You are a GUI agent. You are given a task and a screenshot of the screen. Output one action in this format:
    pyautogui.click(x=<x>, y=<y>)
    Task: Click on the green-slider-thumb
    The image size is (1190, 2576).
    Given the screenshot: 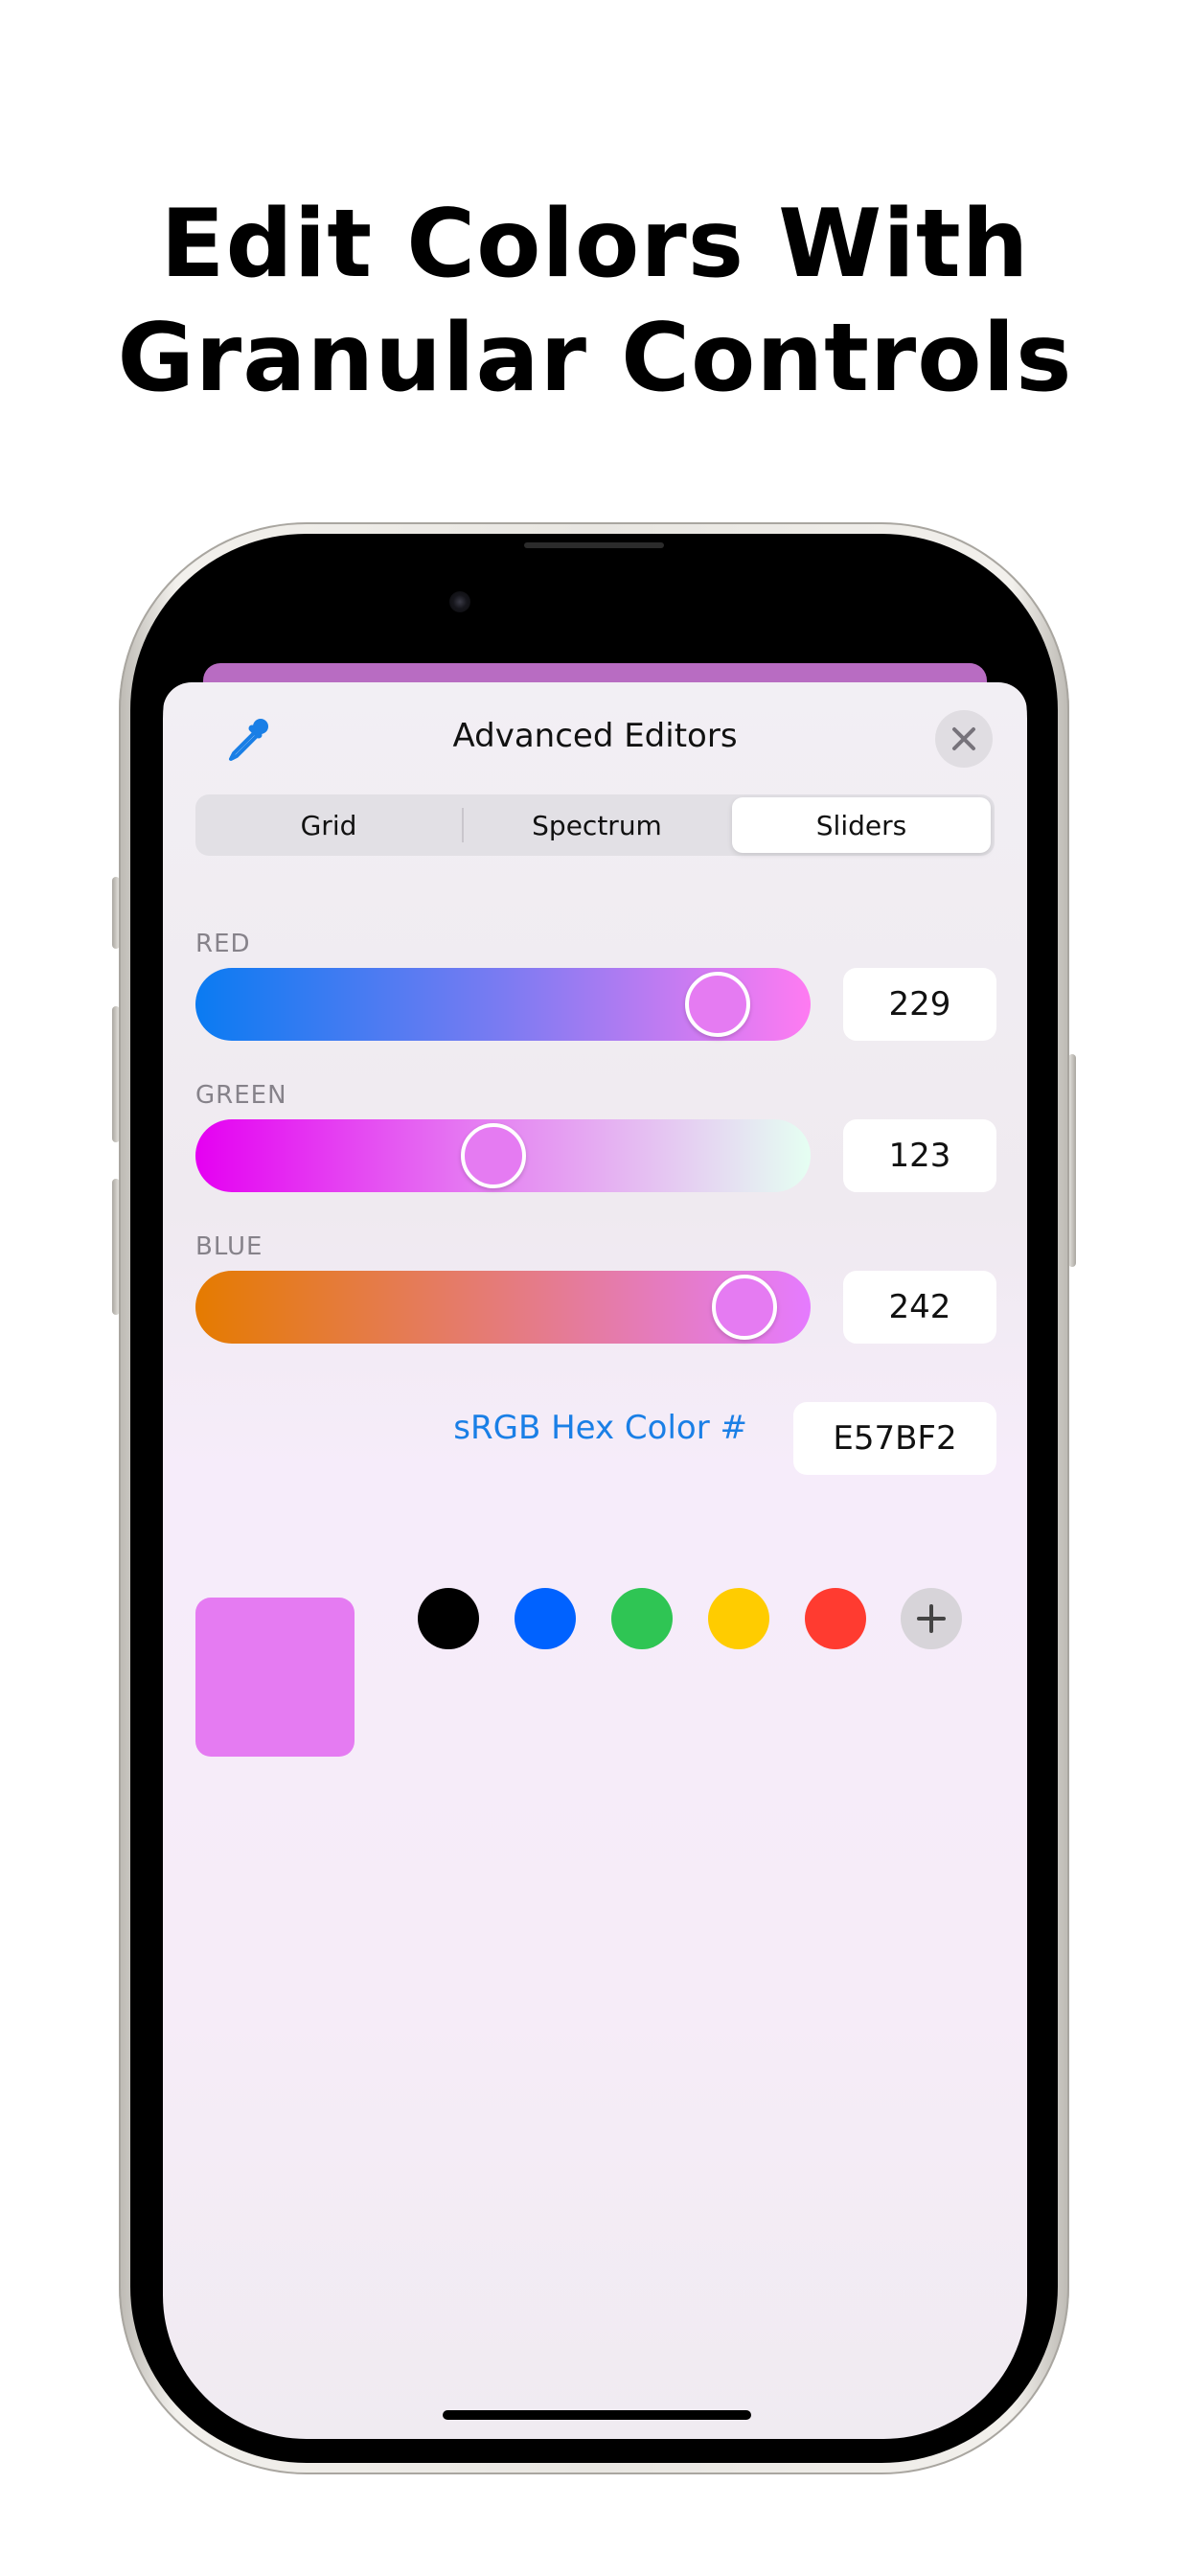 What is the action you would take?
    pyautogui.click(x=493, y=1155)
    